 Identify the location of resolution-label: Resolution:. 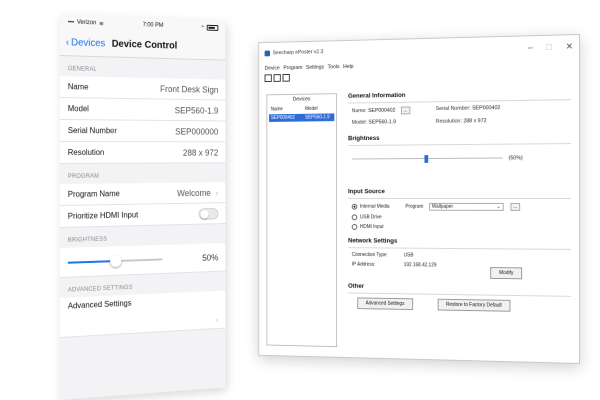
(448, 121).